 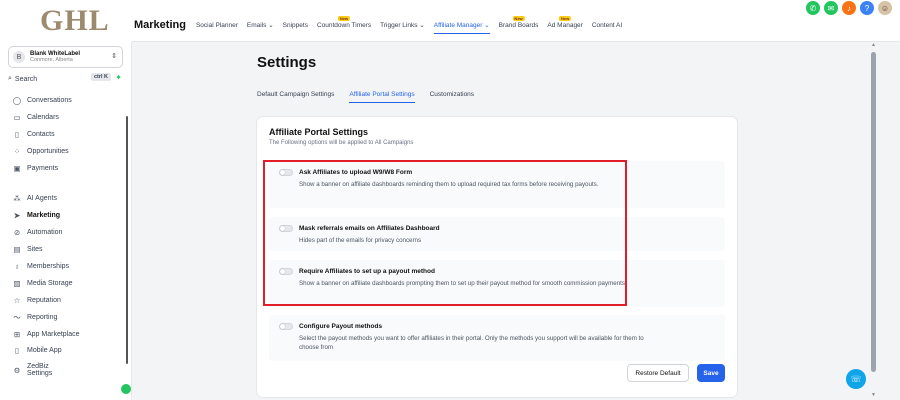 What do you see at coordinates (65, 117) in the screenshot?
I see `sidebar-item-calendars: ▭ Calendars` at bounding box center [65, 117].